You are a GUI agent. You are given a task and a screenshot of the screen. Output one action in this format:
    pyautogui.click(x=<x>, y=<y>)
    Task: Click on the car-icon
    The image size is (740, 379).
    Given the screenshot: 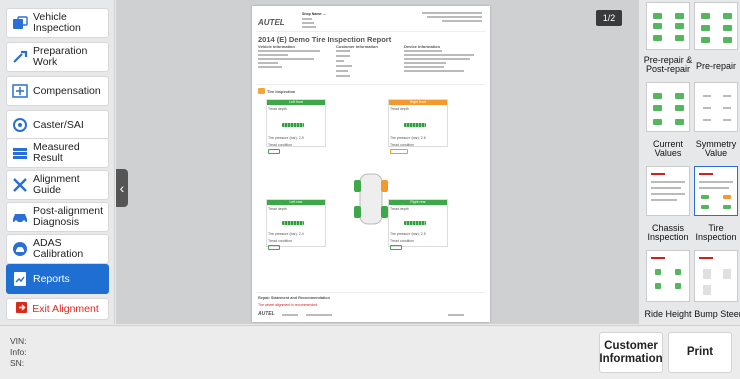 What is the action you would take?
    pyautogui.click(x=20, y=217)
    